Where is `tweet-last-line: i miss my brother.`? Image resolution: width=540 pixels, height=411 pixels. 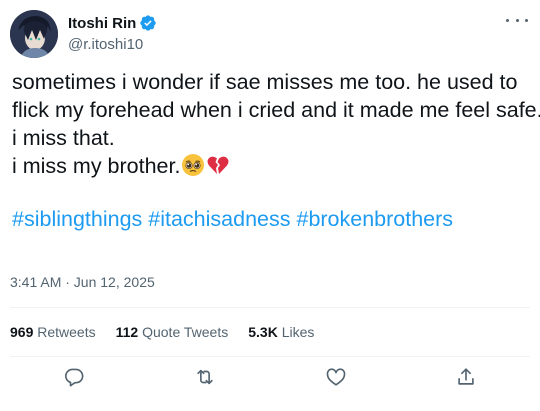
tweet-last-line: i miss my brother. is located at coordinates (272, 166).